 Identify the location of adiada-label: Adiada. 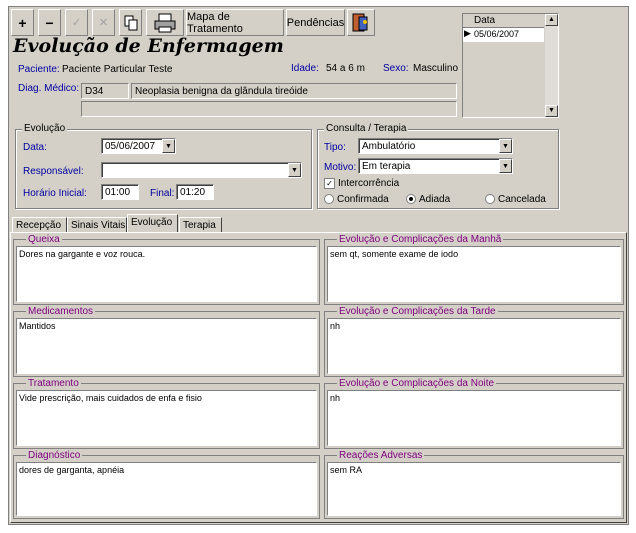
(435, 199).